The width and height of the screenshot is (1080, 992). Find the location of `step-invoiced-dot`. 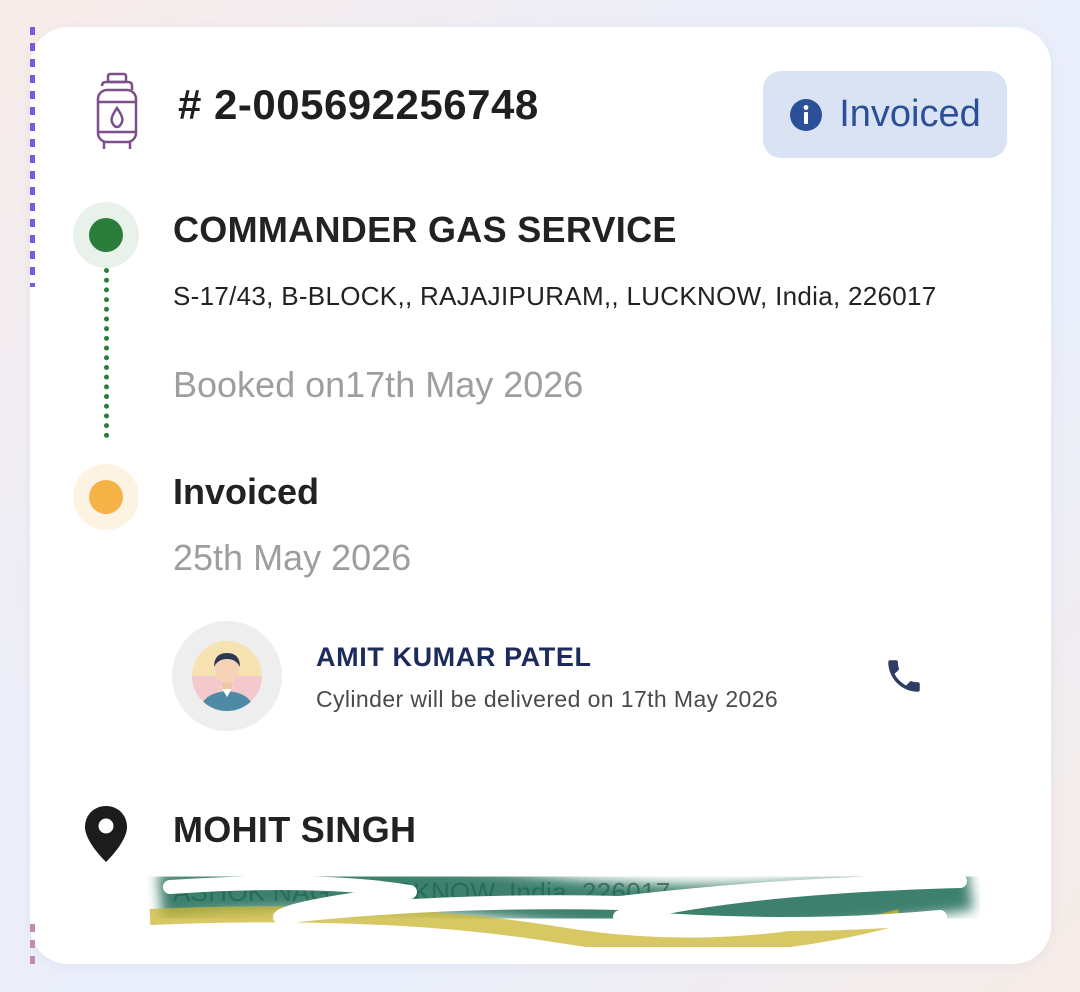

step-invoiced-dot is located at coordinates (106, 497).